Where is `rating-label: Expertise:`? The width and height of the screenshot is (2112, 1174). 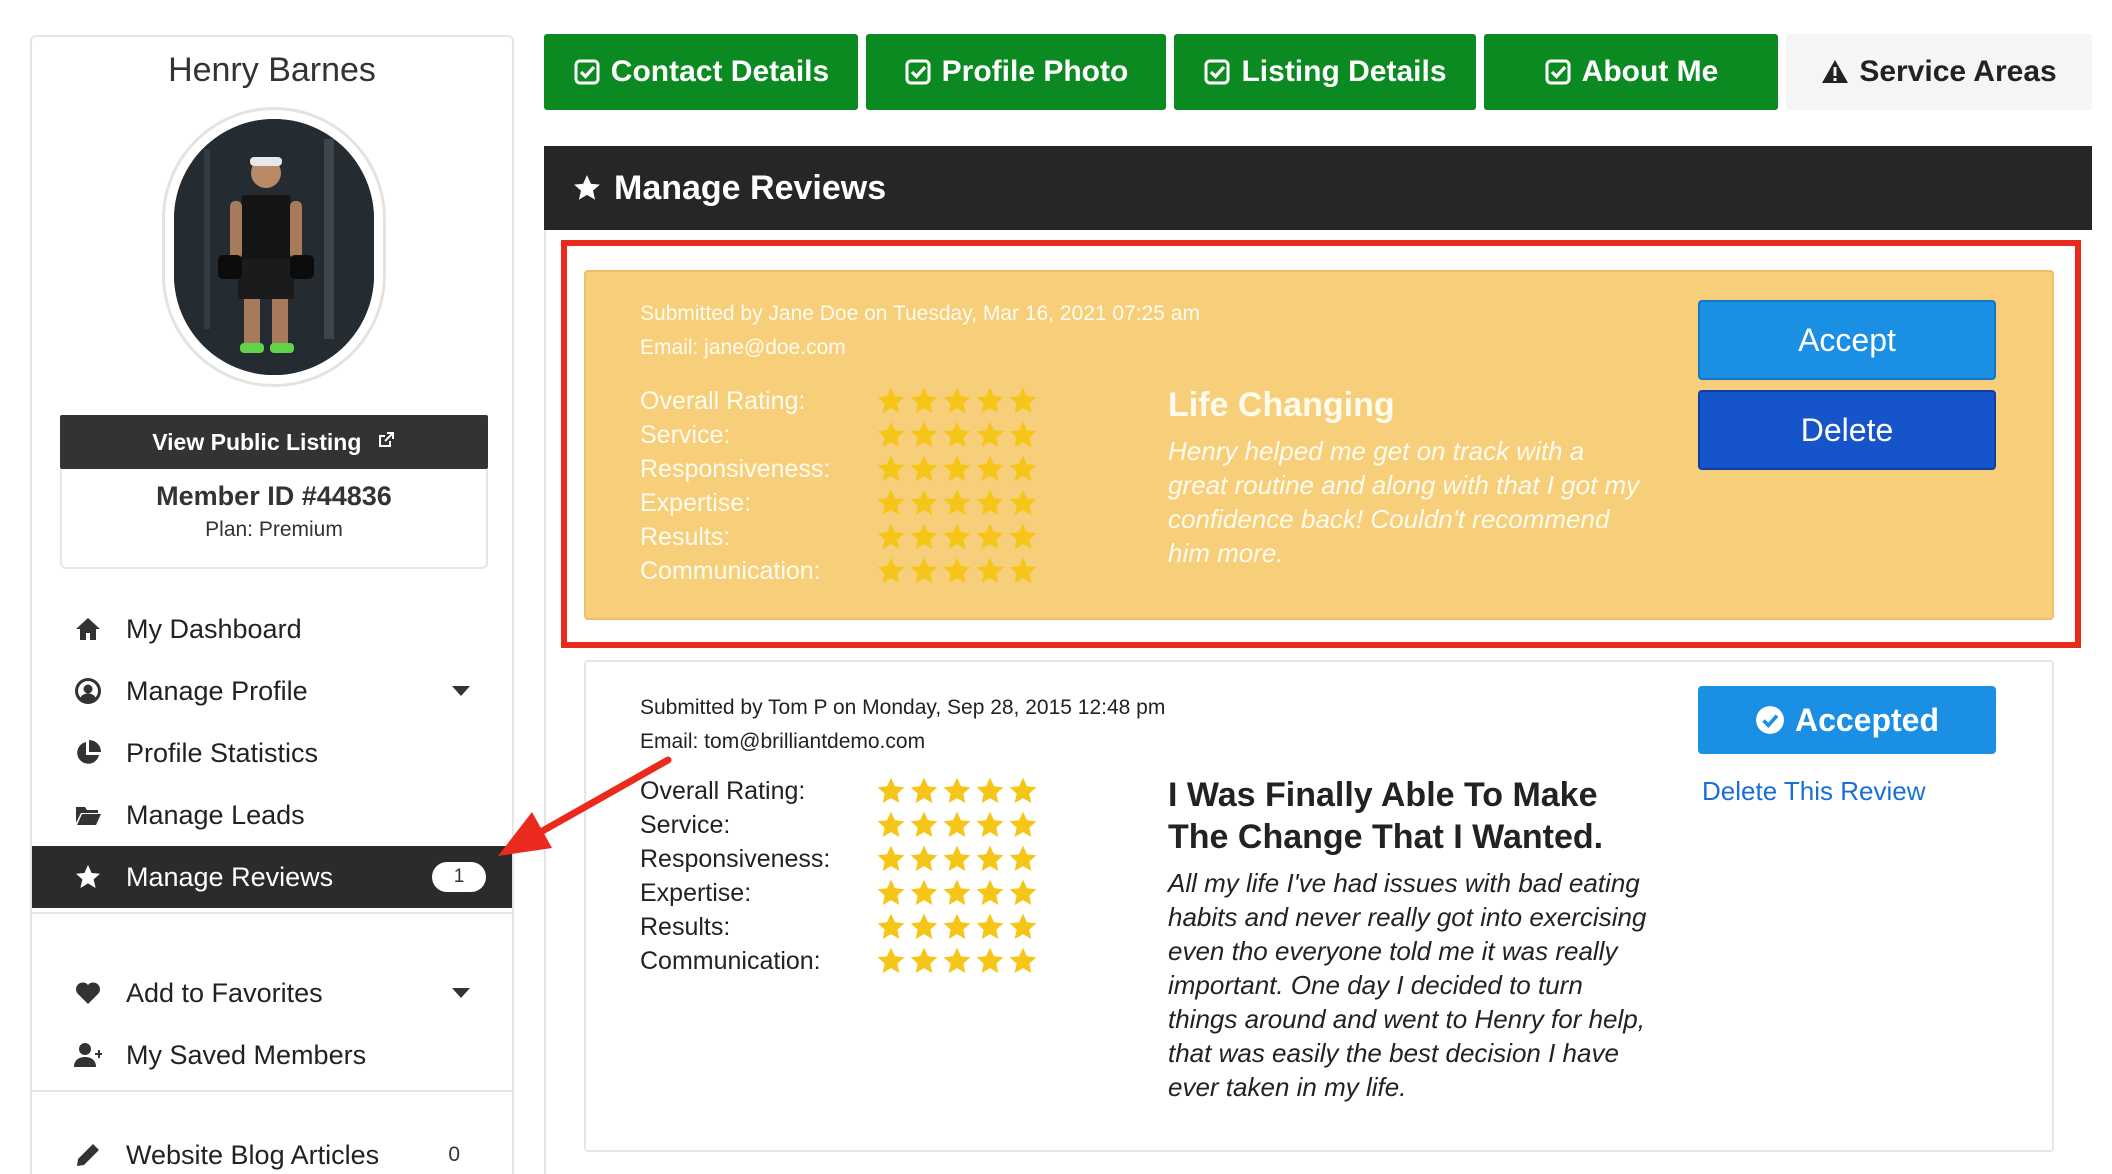
rating-label: Expertise: is located at coordinates (696, 892).